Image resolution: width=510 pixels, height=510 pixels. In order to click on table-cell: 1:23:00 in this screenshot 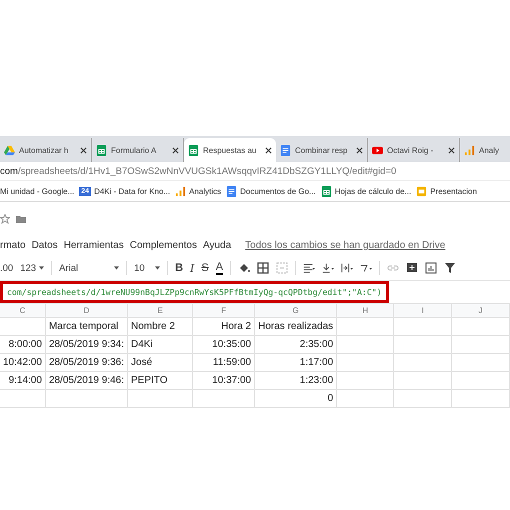, I will do `click(317, 380)`.